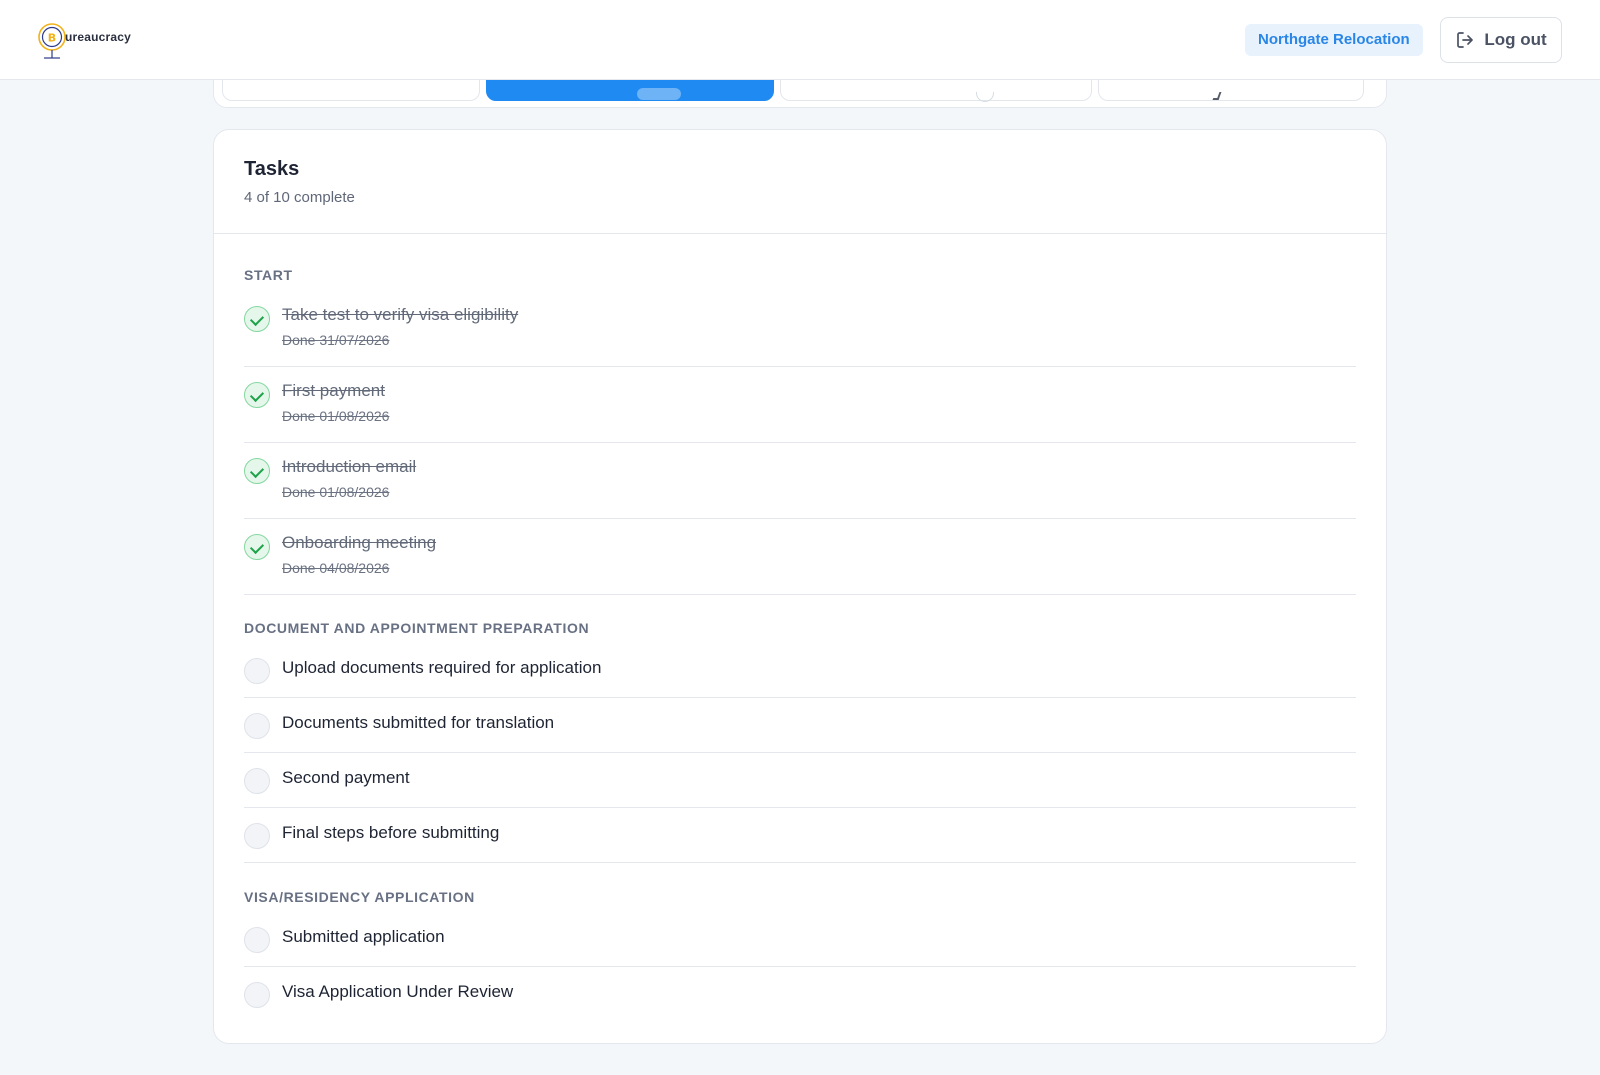  What do you see at coordinates (800, 557) in the screenshot?
I see `task-row: Onboarding meeting Done 04/08/2026` at bounding box center [800, 557].